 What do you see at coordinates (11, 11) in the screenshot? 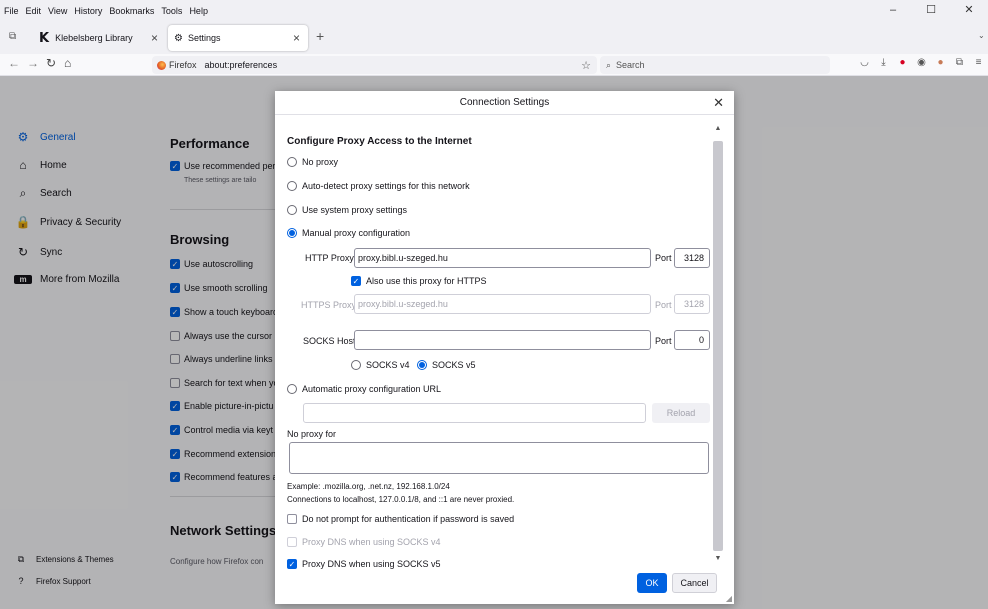
I see `menu-file: File` at bounding box center [11, 11].